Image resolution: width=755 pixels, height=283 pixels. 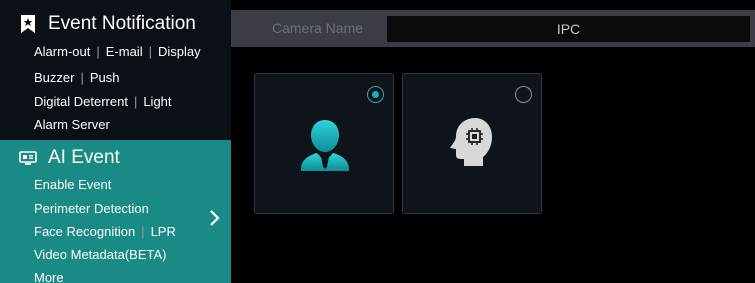 I want to click on e-mail-link: E-mail, so click(x=124, y=51).